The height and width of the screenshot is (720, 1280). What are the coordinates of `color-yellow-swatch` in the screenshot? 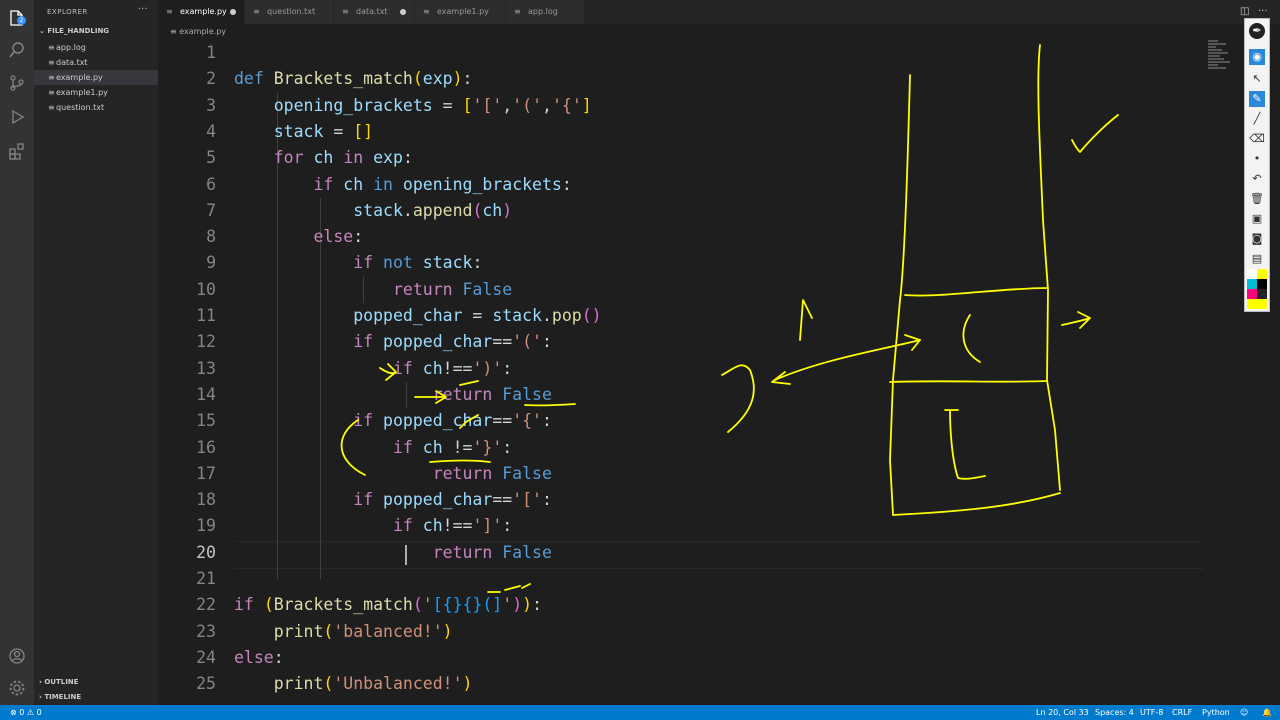 It's located at (1262, 274).